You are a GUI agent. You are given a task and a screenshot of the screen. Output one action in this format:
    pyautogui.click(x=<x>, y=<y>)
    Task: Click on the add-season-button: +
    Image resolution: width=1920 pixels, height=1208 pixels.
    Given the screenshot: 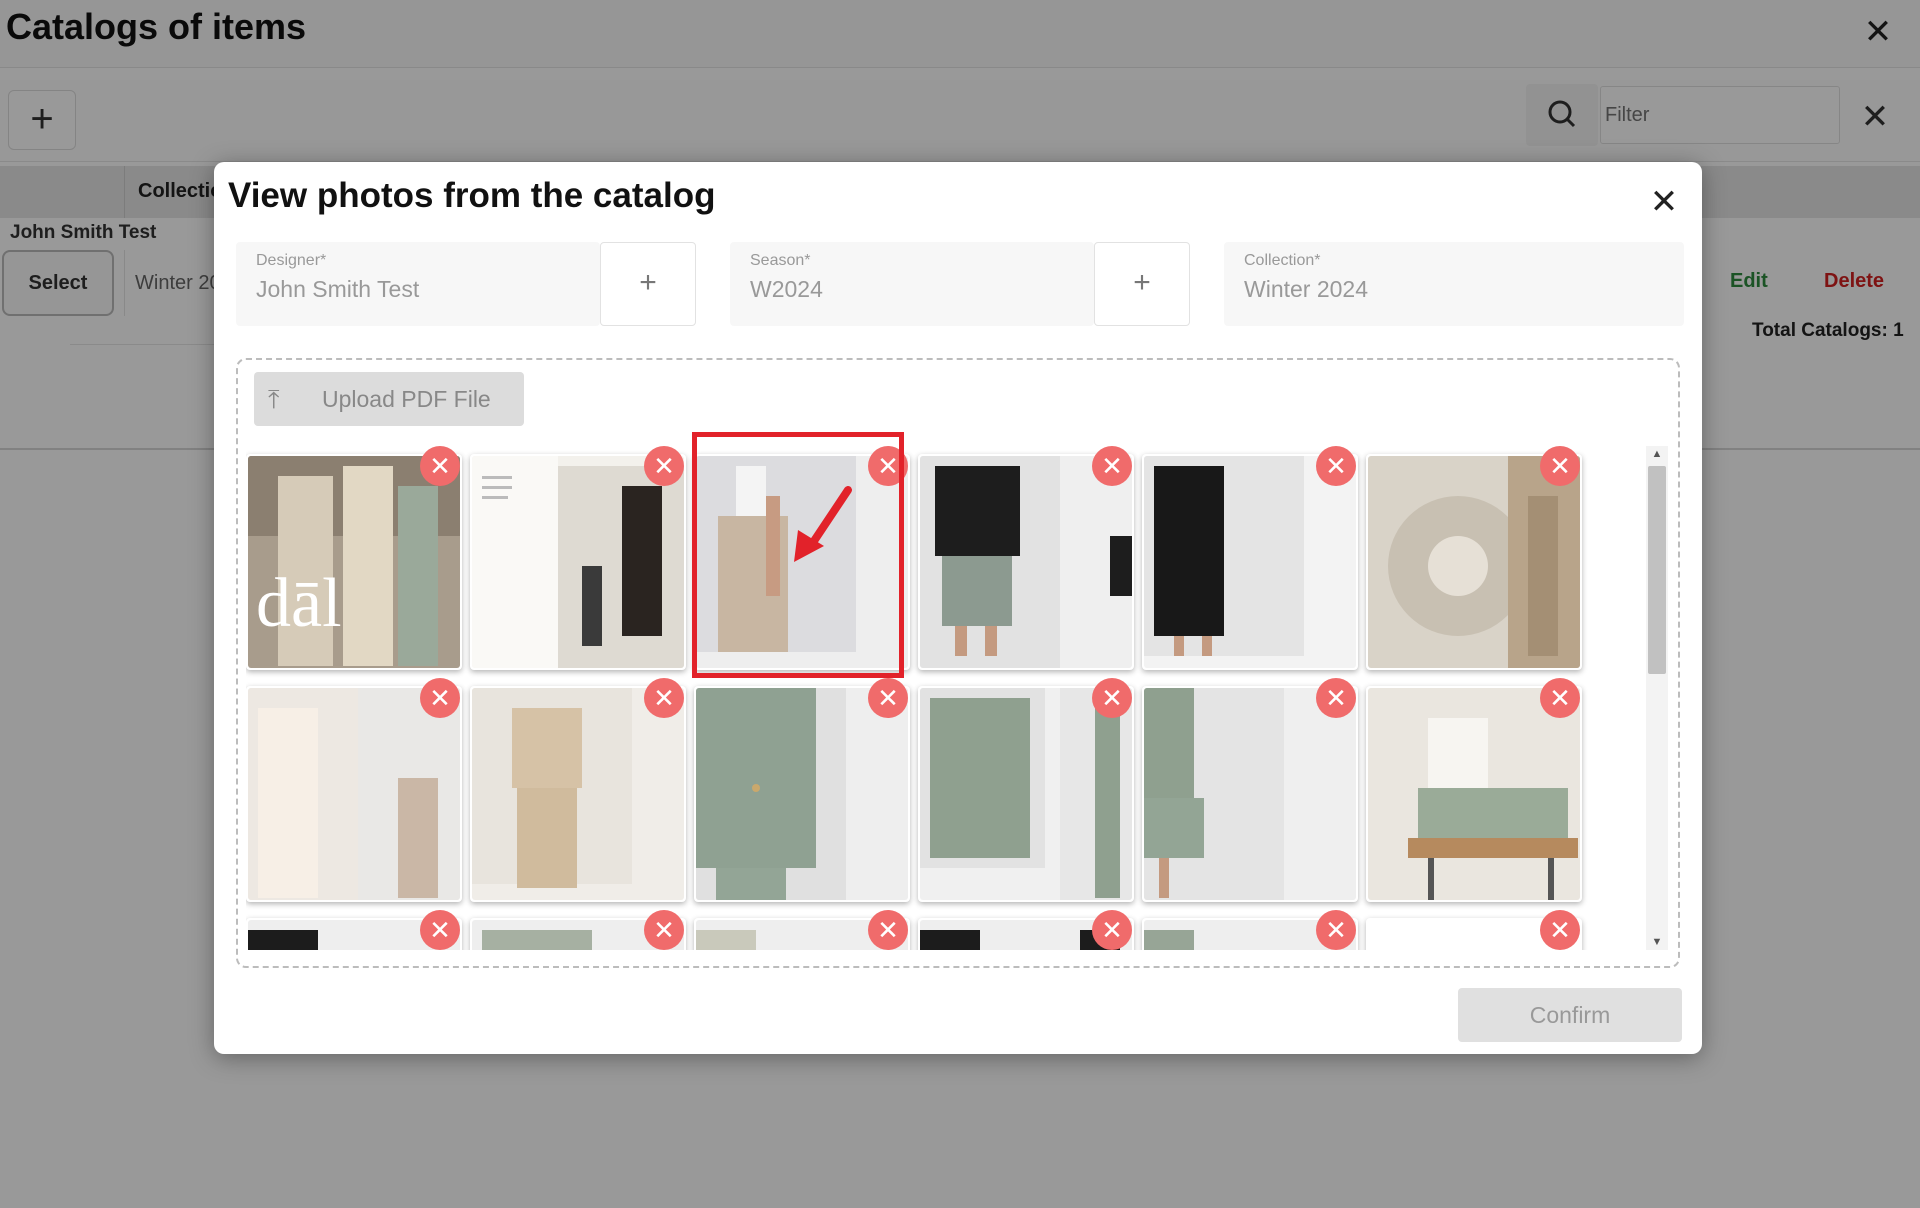 What is the action you would take?
    pyautogui.click(x=1142, y=284)
    